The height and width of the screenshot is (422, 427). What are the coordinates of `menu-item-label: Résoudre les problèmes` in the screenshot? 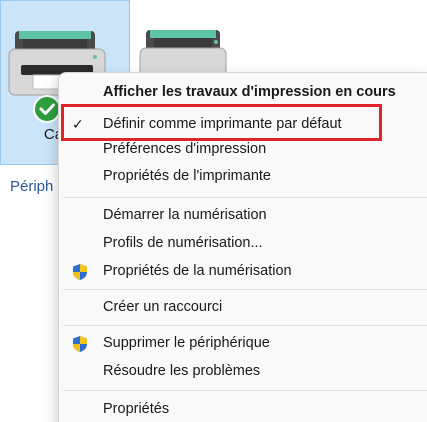 It's located at (182, 371).